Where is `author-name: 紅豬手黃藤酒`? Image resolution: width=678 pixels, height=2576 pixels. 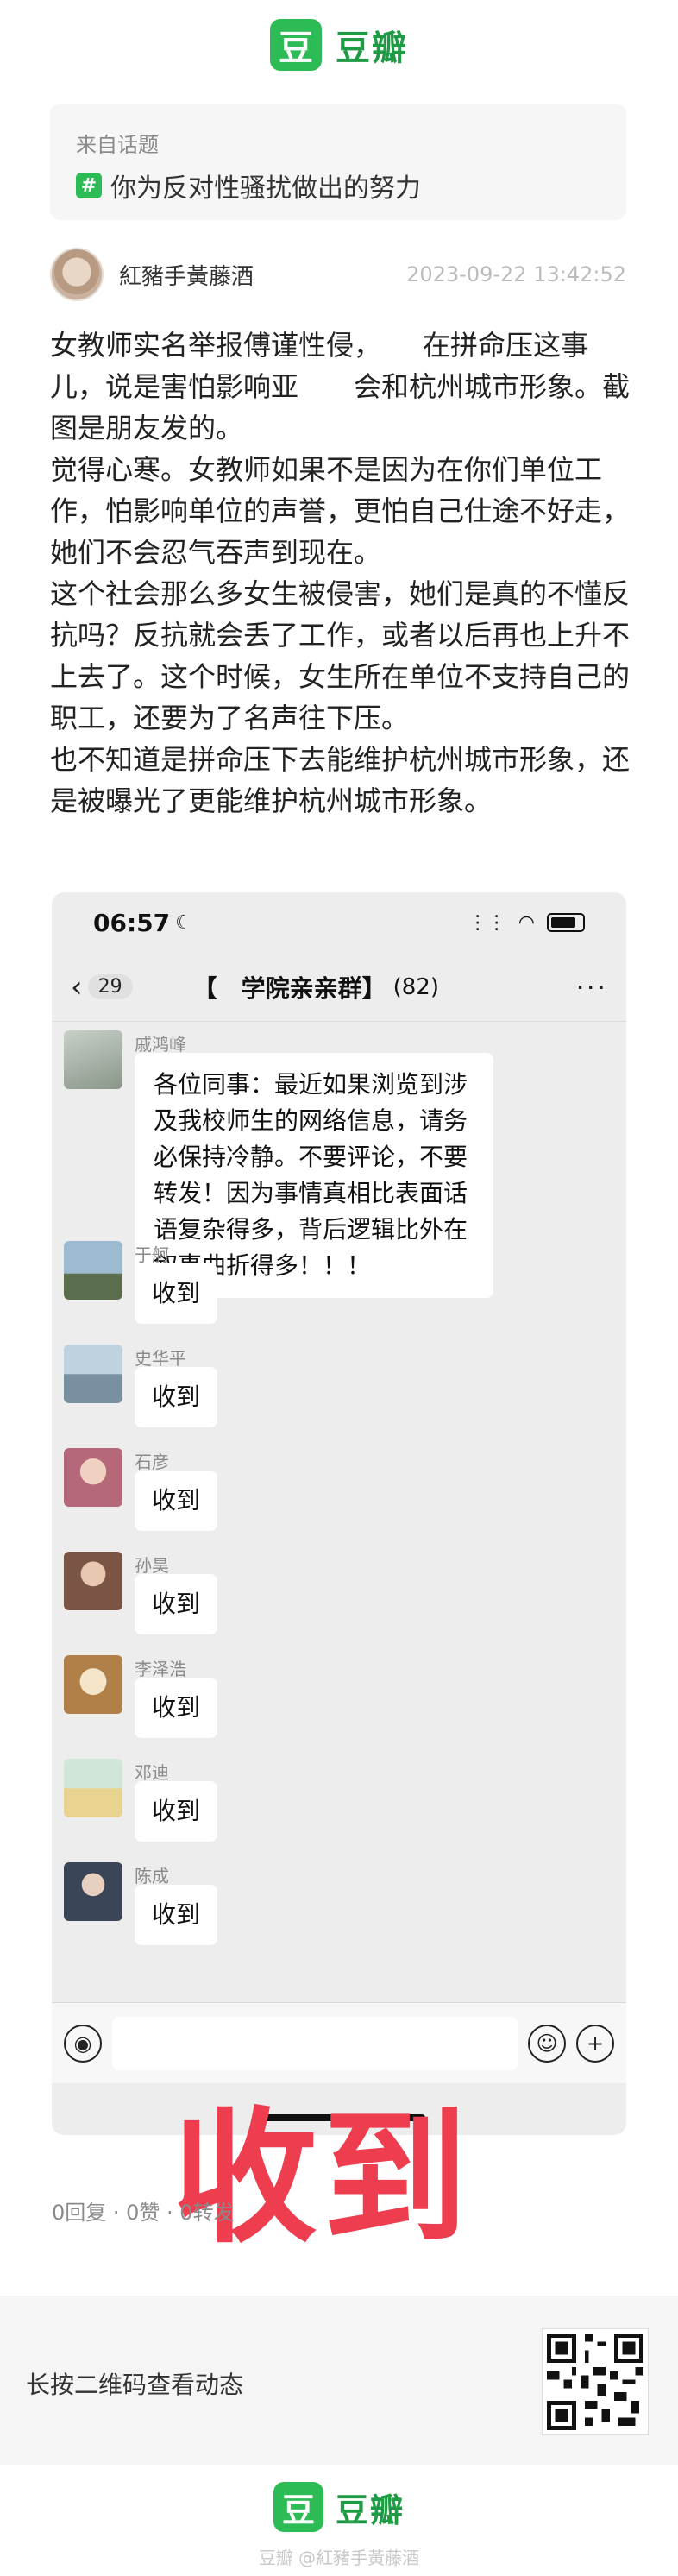 author-name: 紅豬手黃藤酒 is located at coordinates (187, 275).